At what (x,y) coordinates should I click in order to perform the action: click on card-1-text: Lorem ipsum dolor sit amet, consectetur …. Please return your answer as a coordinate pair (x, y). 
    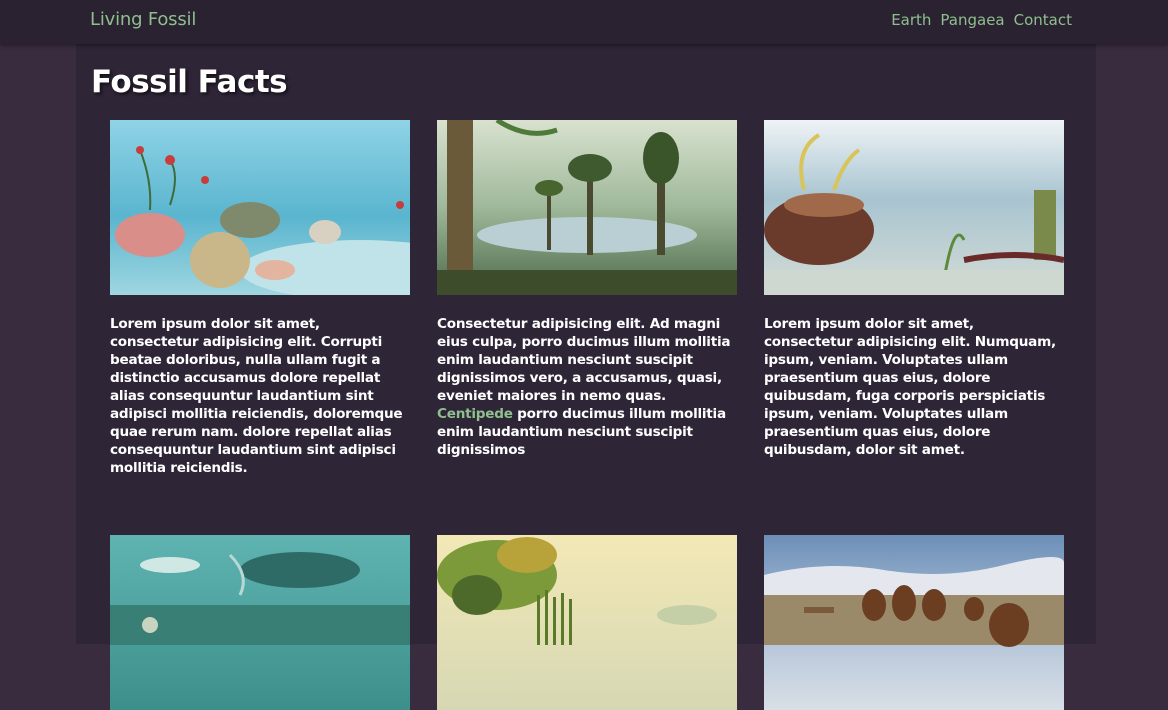
    Looking at the image, I should click on (256, 396).